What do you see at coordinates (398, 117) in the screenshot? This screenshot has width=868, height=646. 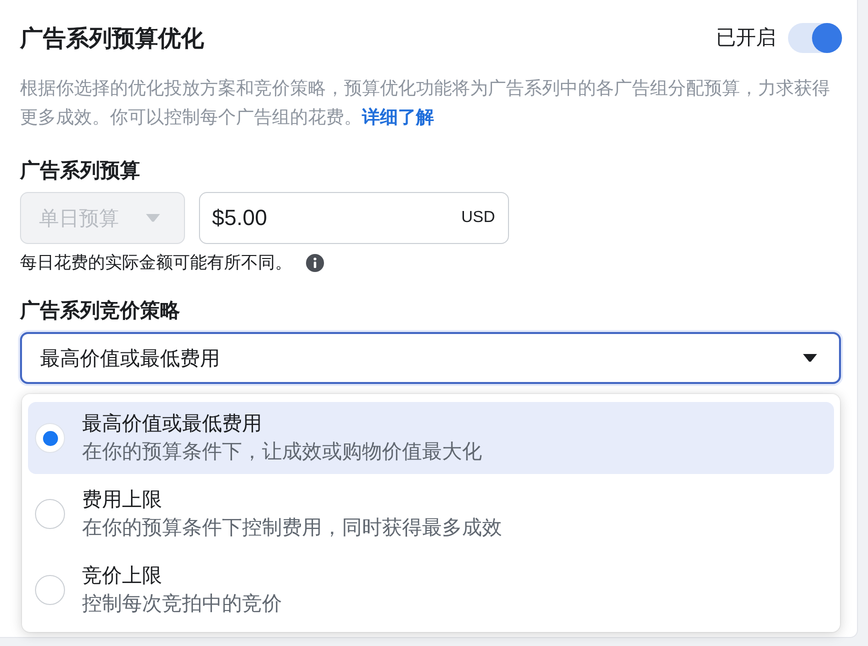 I see `learn-more-link: 详细了解` at bounding box center [398, 117].